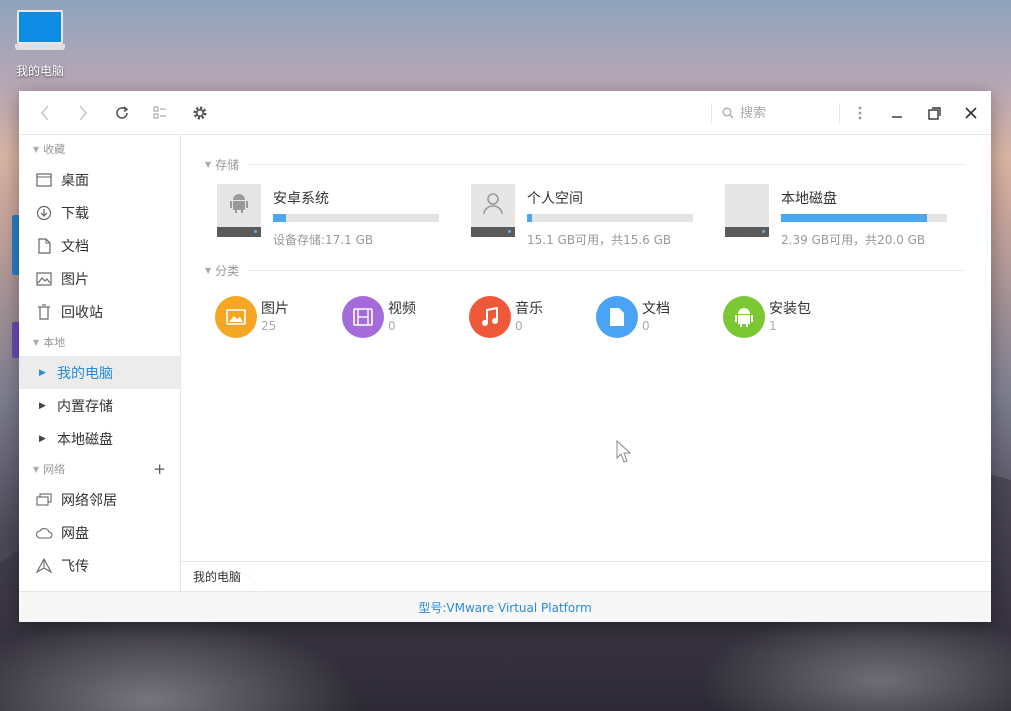 The width and height of the screenshot is (1011, 711). What do you see at coordinates (99, 212) in the screenshot?
I see `sidebar-item-download: 下载` at bounding box center [99, 212].